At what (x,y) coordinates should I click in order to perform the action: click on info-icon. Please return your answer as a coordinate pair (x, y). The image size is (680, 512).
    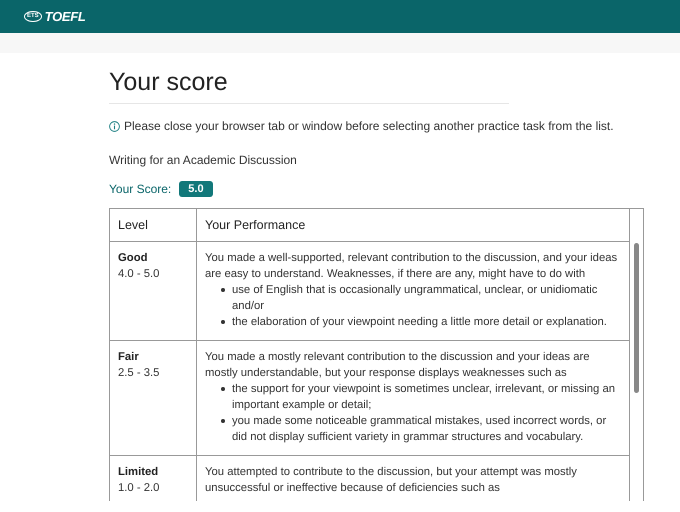
    Looking at the image, I should click on (114, 126).